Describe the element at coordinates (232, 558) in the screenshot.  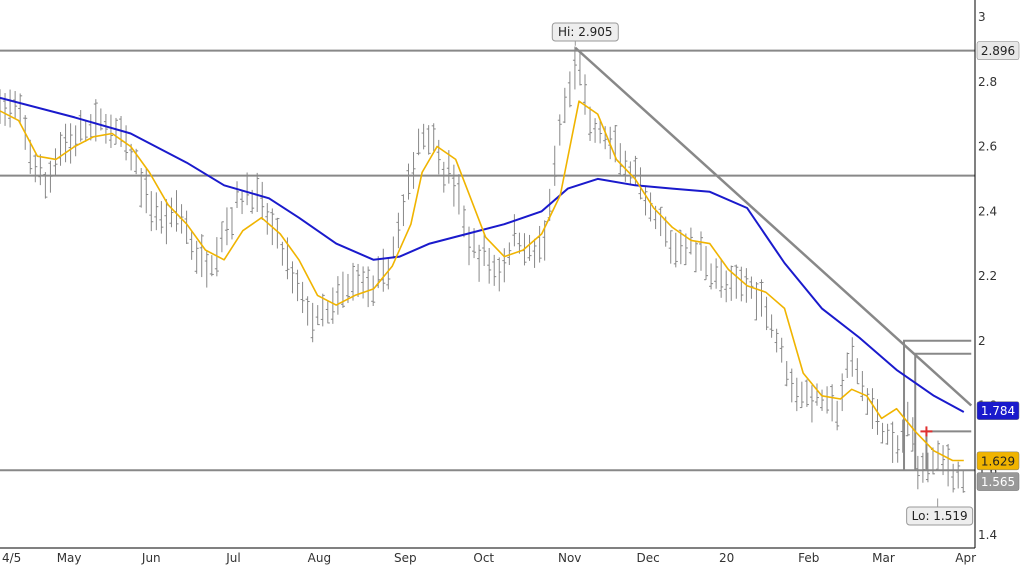
I see `x-tick-label: Jul` at that location.